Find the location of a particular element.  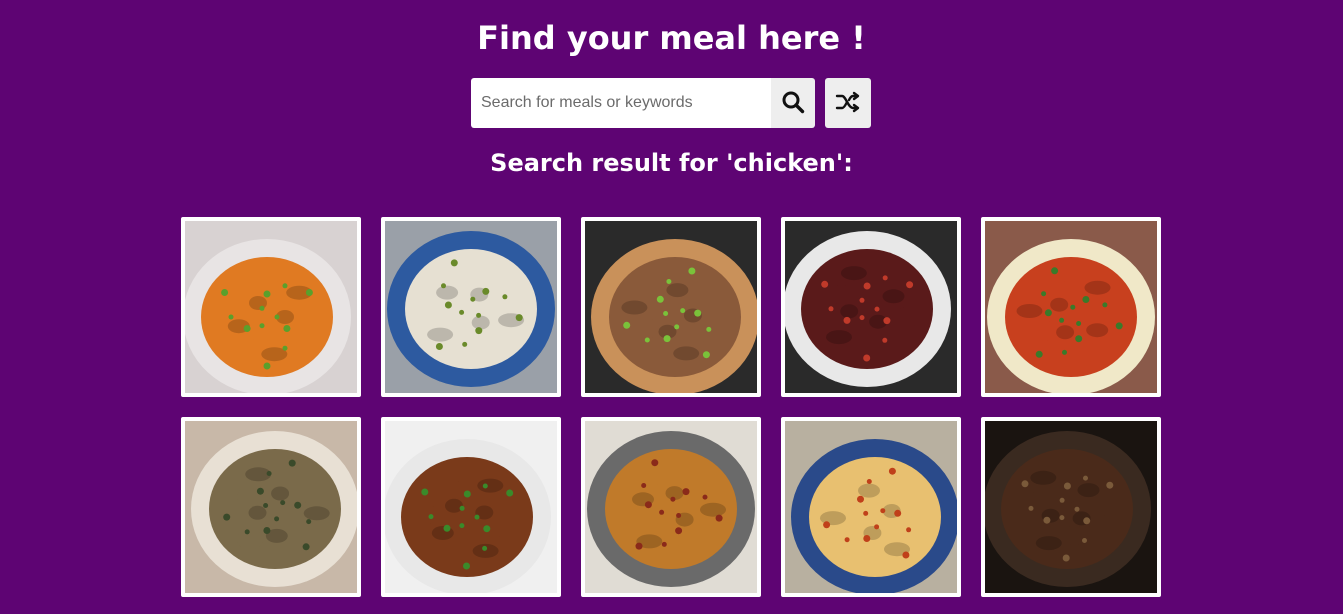

search-result-heading: Search result for 'chicken': is located at coordinates (671, 163).